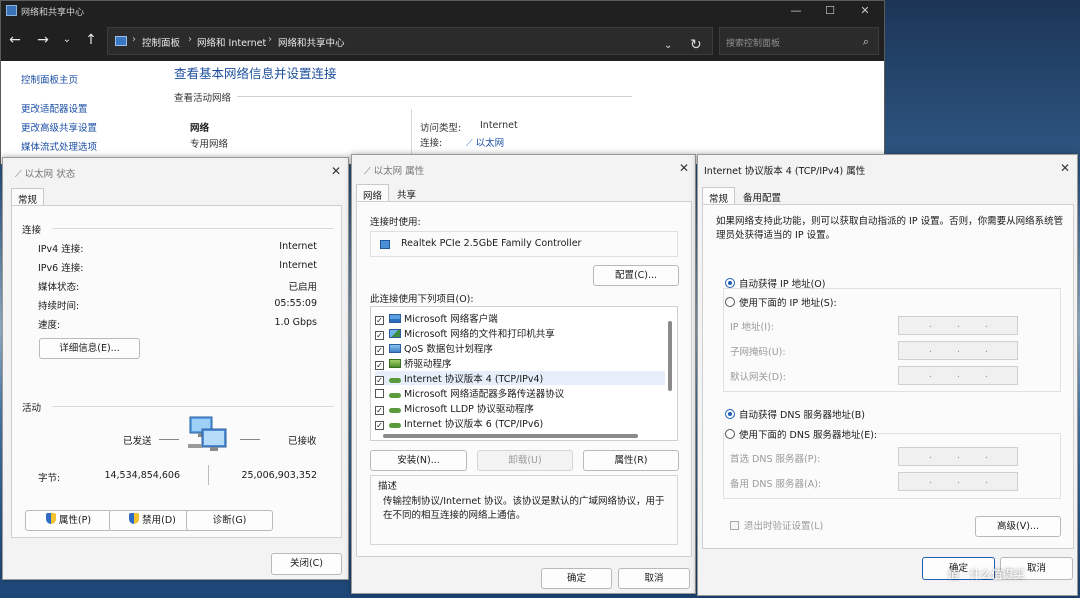 Image resolution: width=1080 pixels, height=598 pixels. I want to click on watermark: 值 · 什么值得买, so click(986, 574).